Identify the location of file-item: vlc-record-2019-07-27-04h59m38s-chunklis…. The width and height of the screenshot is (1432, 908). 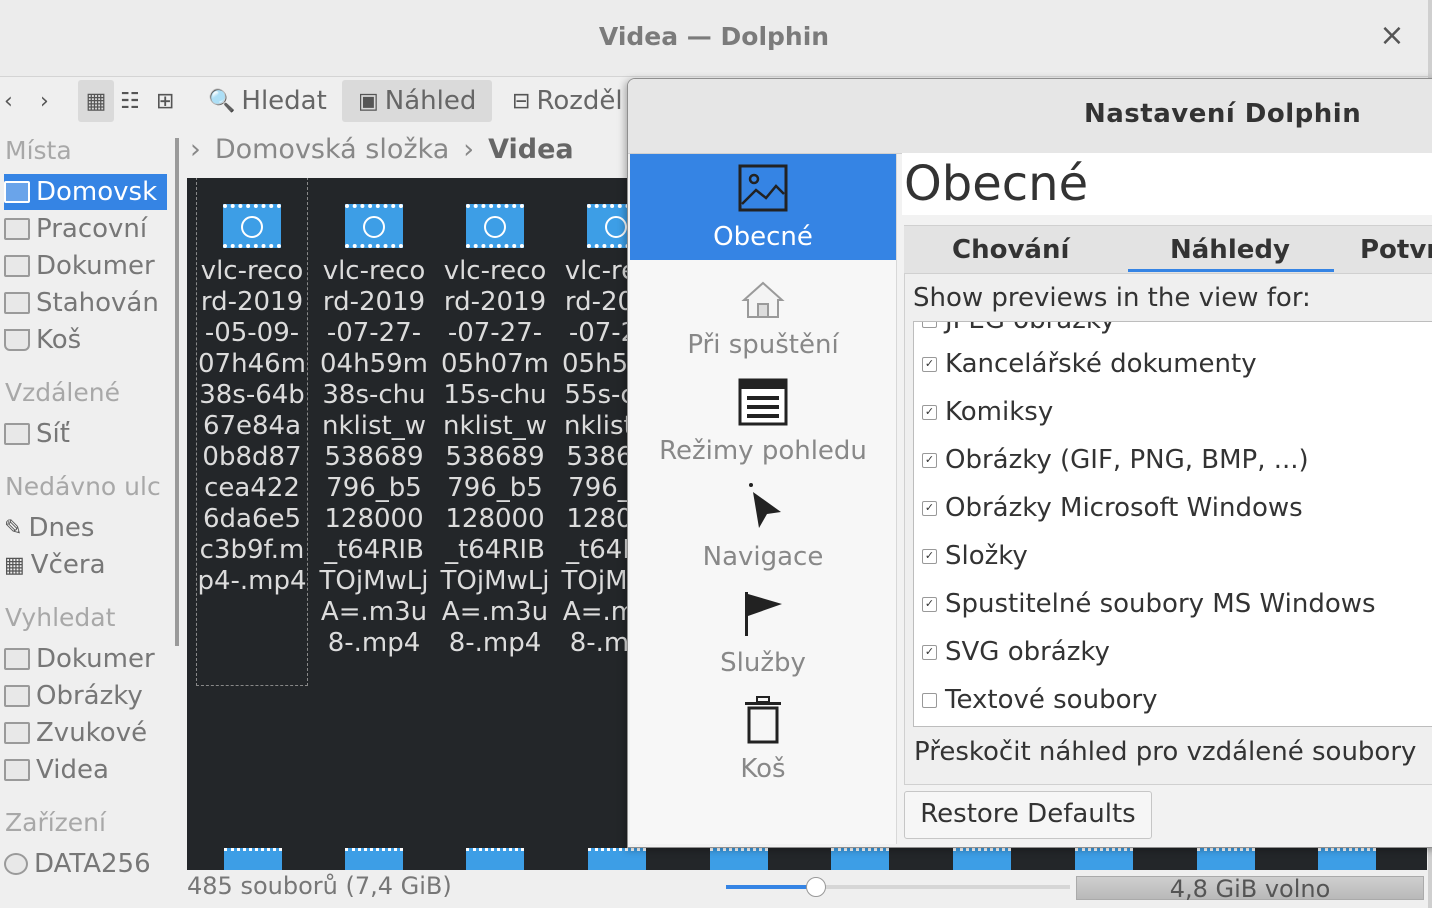
(374, 418).